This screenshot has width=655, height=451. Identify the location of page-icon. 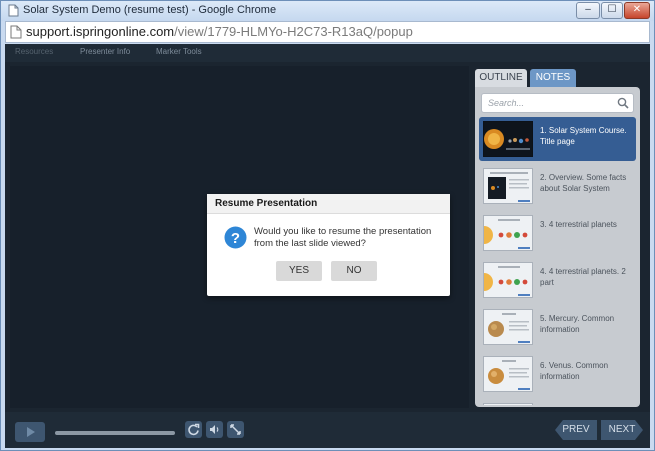
(13, 10).